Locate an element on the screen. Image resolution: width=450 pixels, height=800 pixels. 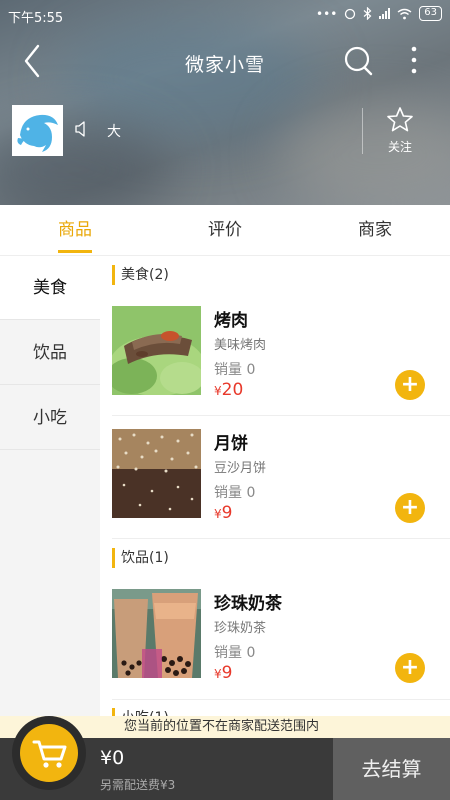
tab-products: 商品 is located at coordinates (75, 230).